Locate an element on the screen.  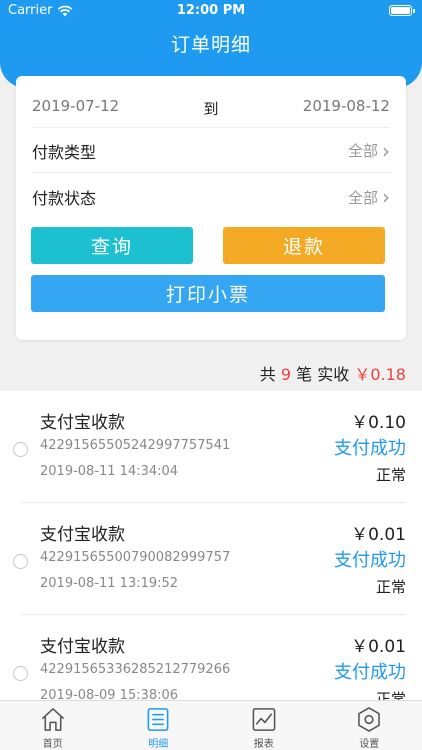
date-range-row: 2019-07-12 到 2019-08-12 is located at coordinates (211, 106).